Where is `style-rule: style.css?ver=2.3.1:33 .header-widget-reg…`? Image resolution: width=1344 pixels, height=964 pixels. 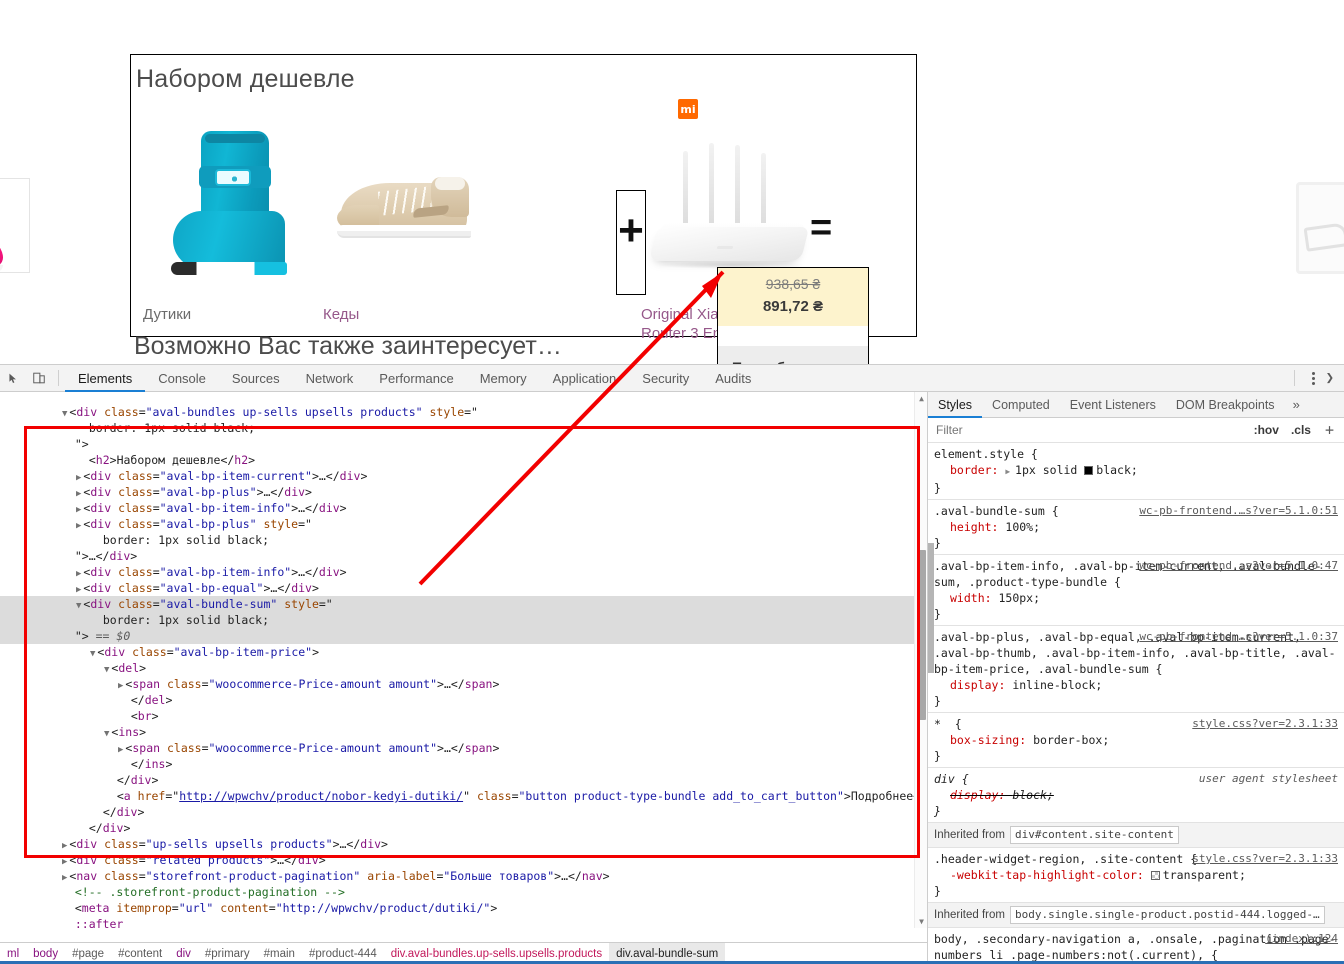
style-rule: style.css?ver=2.3.1:33 .header-widget-reg… is located at coordinates (1136, 875).